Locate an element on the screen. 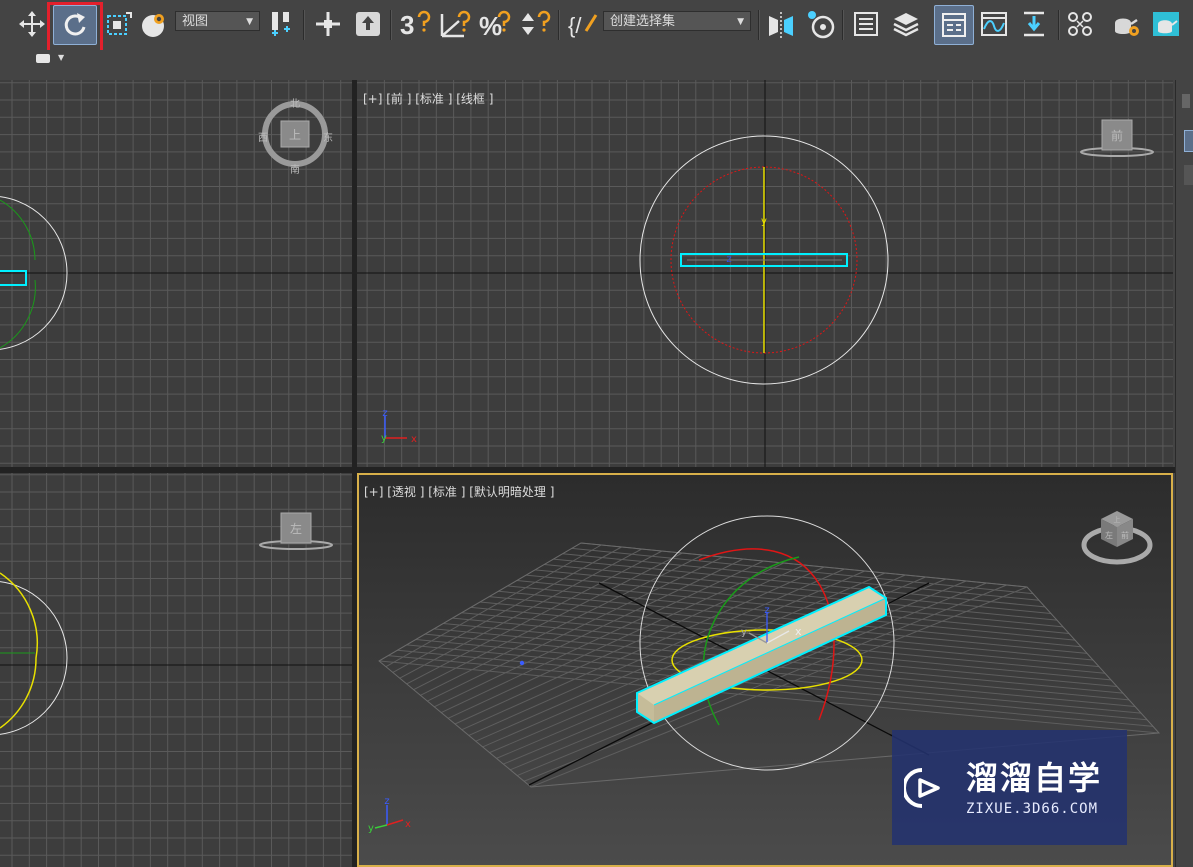  watermark-logo-icon is located at coordinates (922, 787).